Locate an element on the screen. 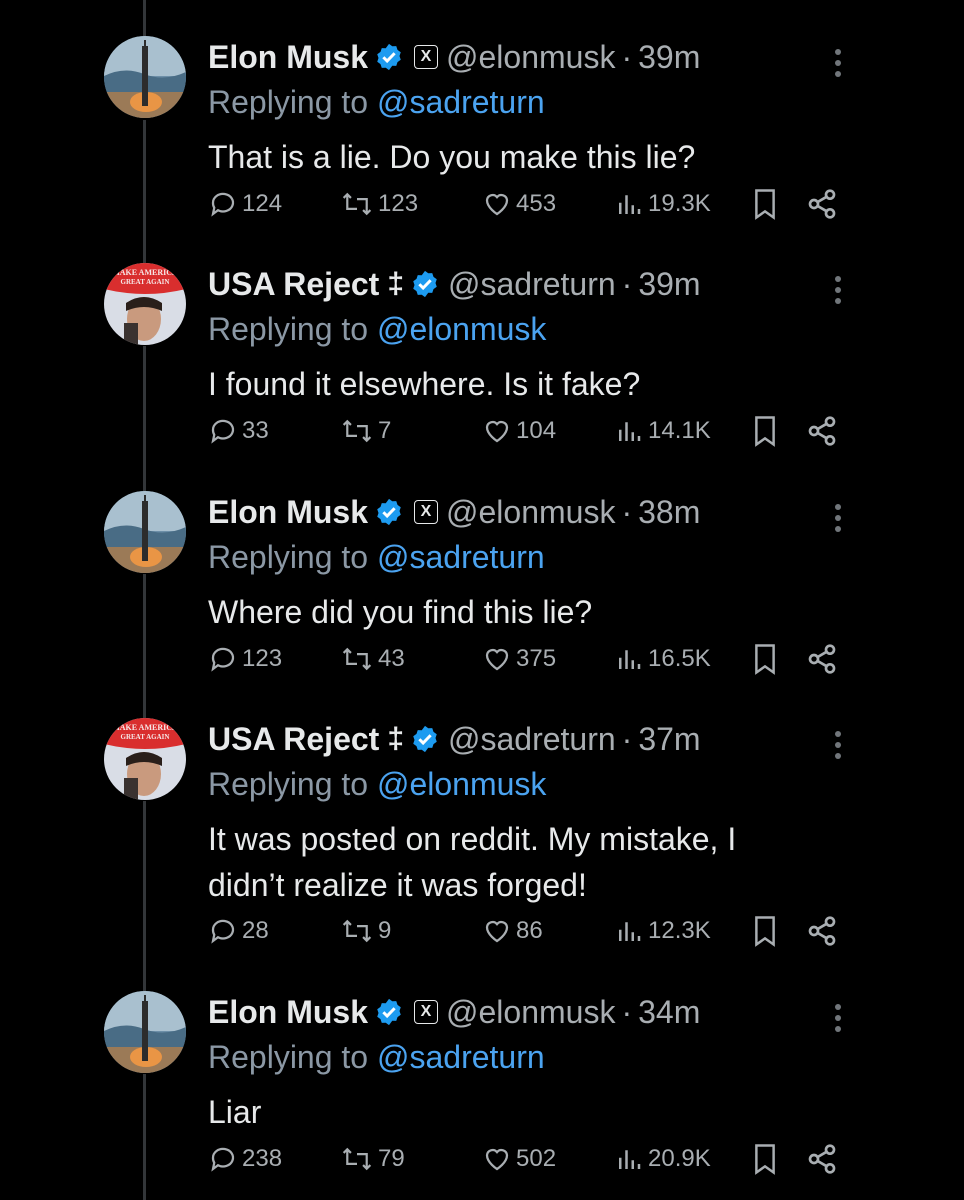 The height and width of the screenshot is (1200, 964). avatar-hat-text-1: MAKE AMERICA is located at coordinates (145, 727).